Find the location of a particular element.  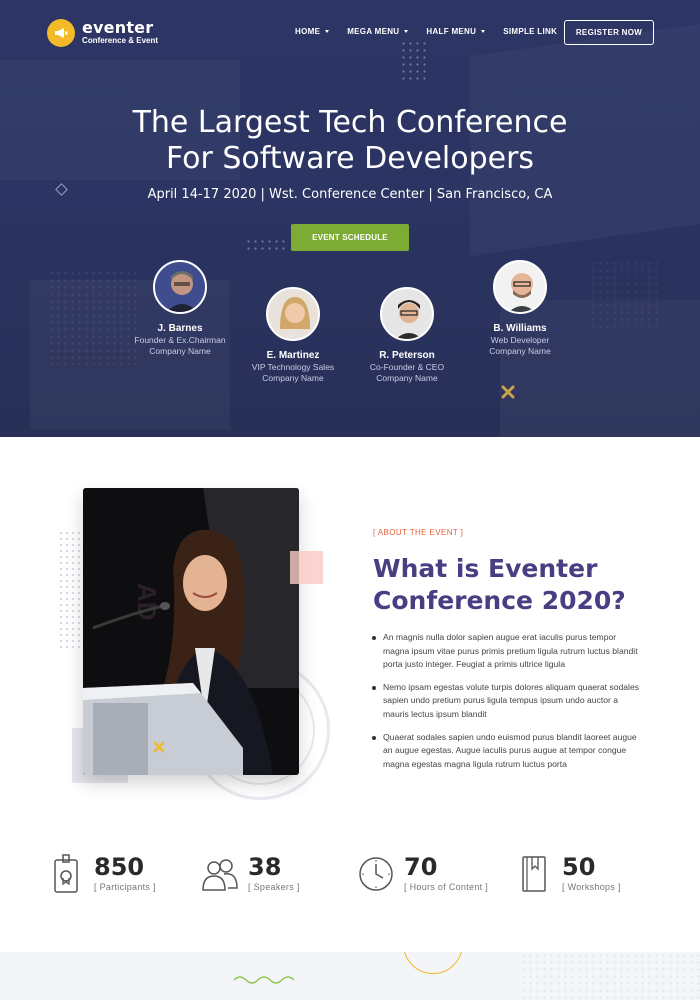

section-kicker: [ ABOUT THE EVENT ] is located at coordinates (418, 532).